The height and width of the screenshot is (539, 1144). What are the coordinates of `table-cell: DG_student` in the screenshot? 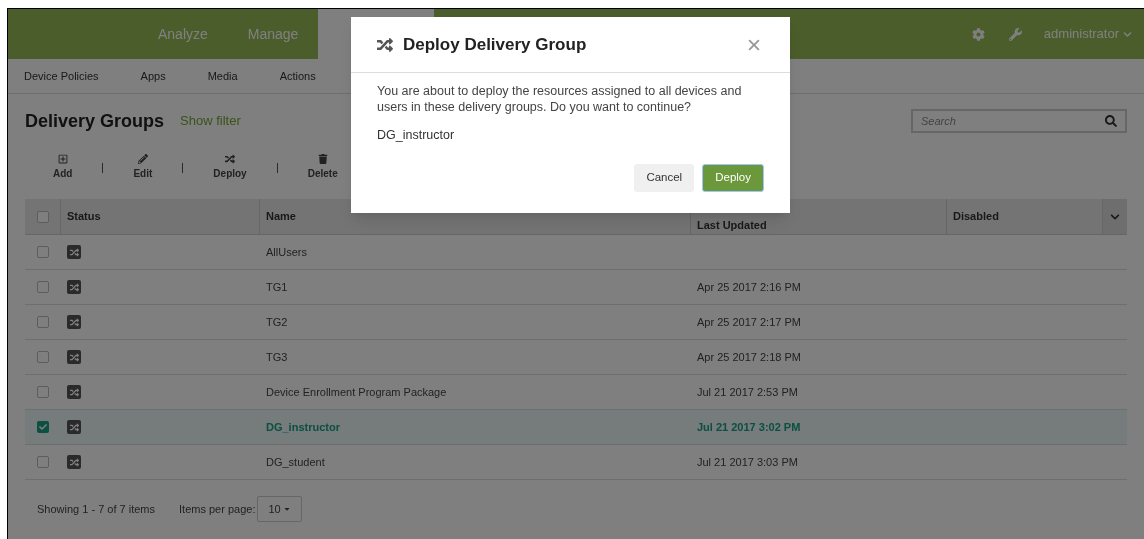 It's located at (295, 461).